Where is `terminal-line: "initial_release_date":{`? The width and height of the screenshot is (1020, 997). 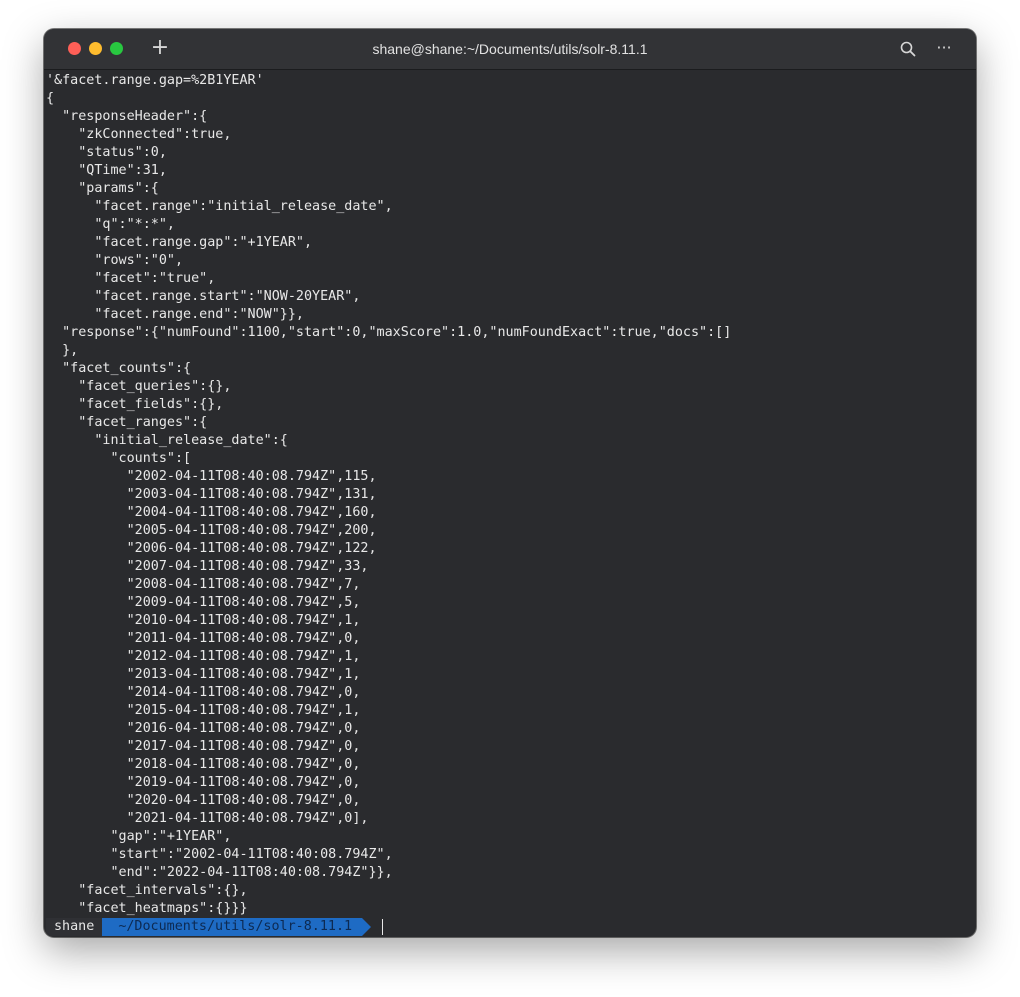
terminal-line: "initial_release_date":{ is located at coordinates (167, 440).